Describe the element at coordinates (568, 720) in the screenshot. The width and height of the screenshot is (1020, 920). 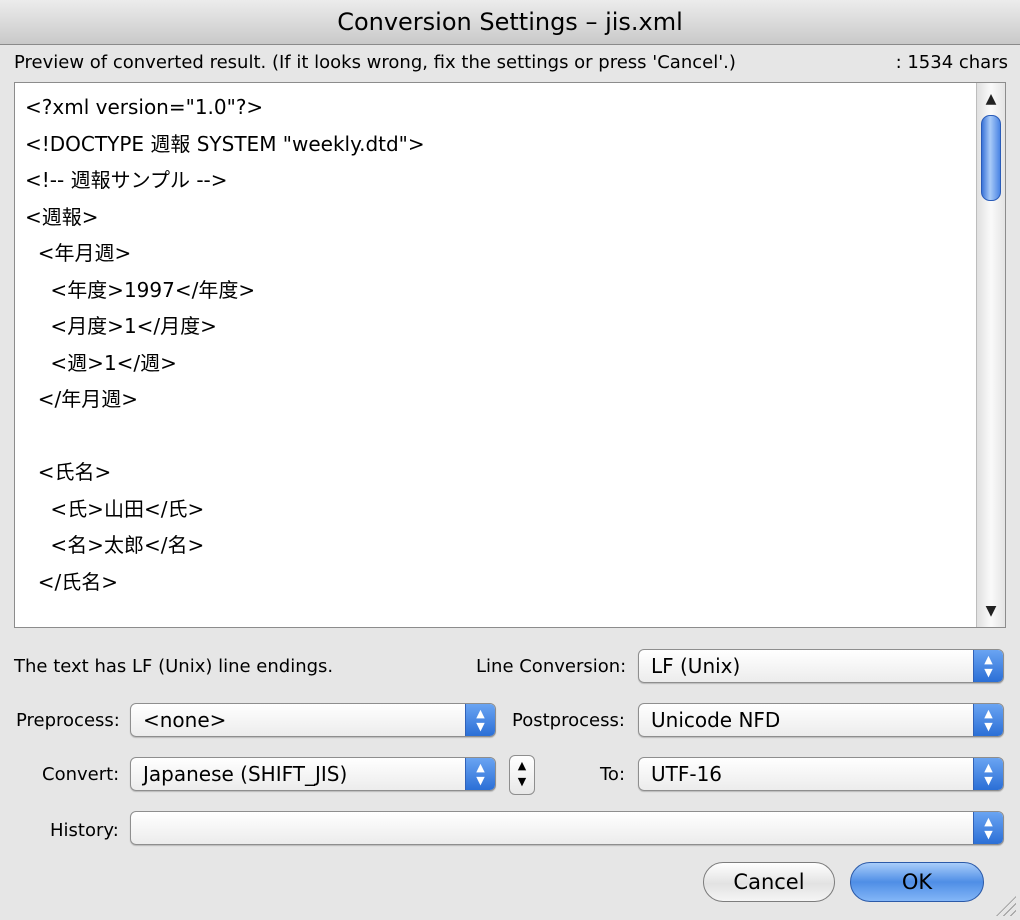
I see `postprocess-label: Postprocess:` at that location.